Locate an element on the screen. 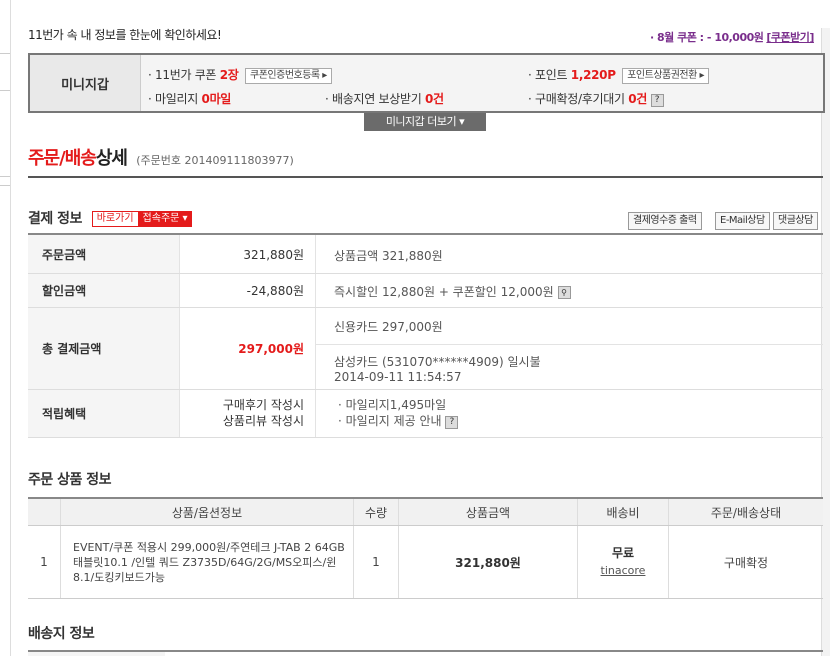 This screenshot has height=656, width=830. discount-detail-wrap: 즉시할인 12,880원 + 쿠폰할인 12,000원 ⚲ is located at coordinates (452, 291).